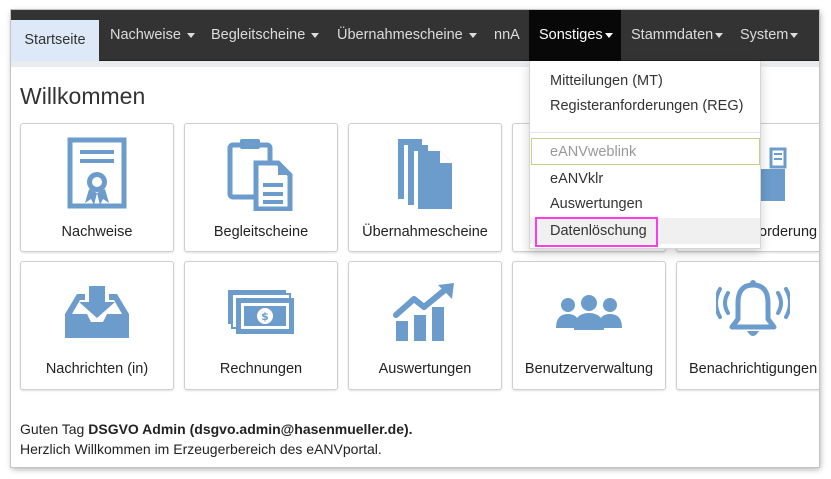 This screenshot has height=479, width=831. Describe the element at coordinates (258, 35) in the screenshot. I see `nav-label: Begleitscheine` at that location.